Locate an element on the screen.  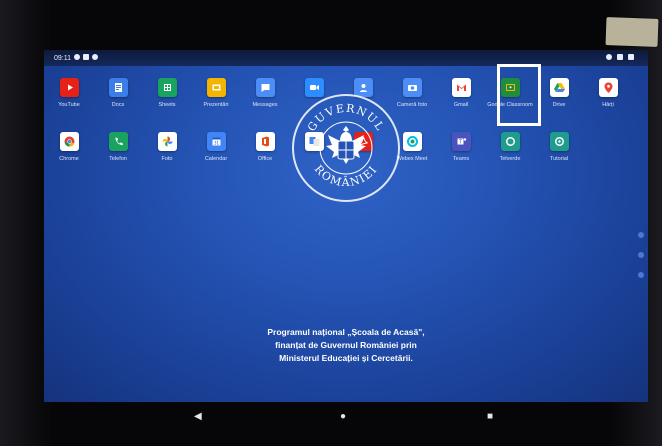
navigation-bar: ◀ ● ■ is located at coordinates (346, 417).